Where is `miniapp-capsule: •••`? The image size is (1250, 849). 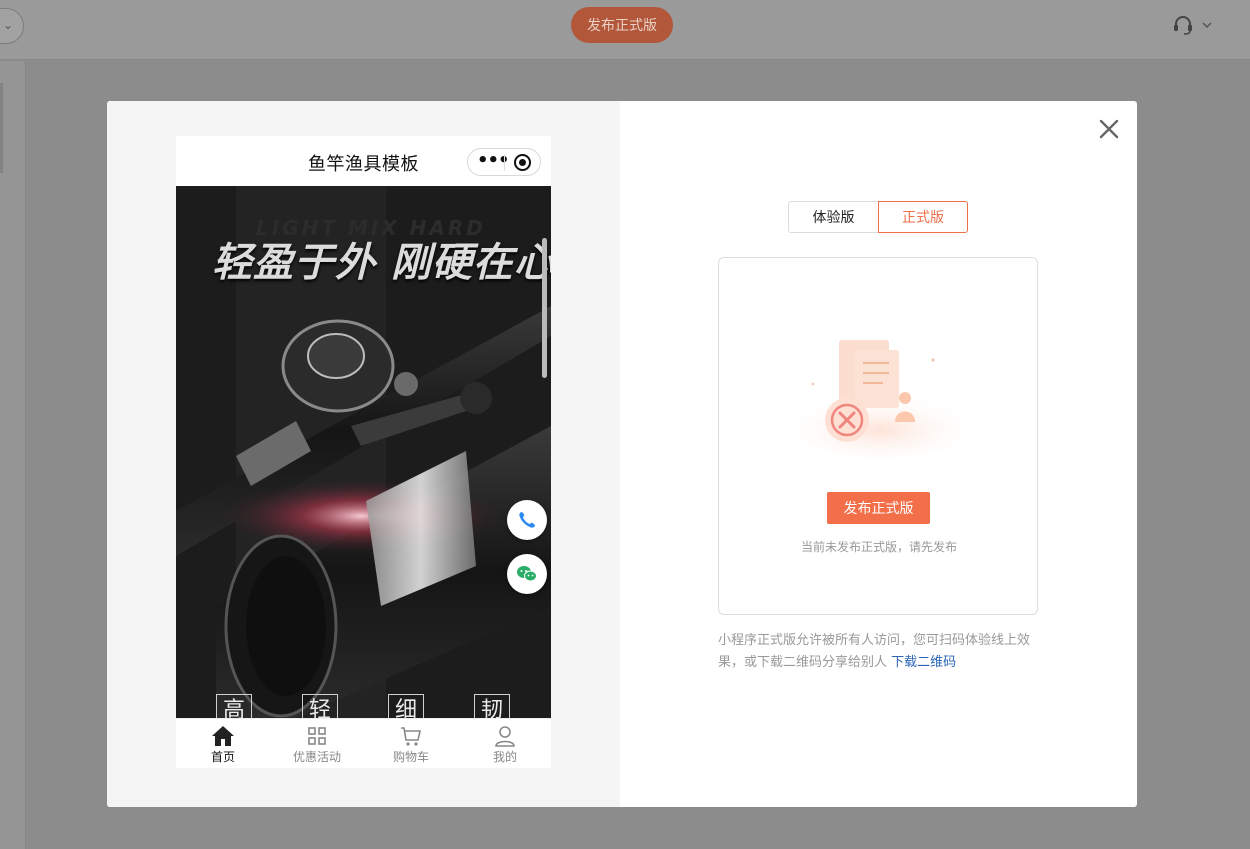 miniapp-capsule: ••• is located at coordinates (504, 162).